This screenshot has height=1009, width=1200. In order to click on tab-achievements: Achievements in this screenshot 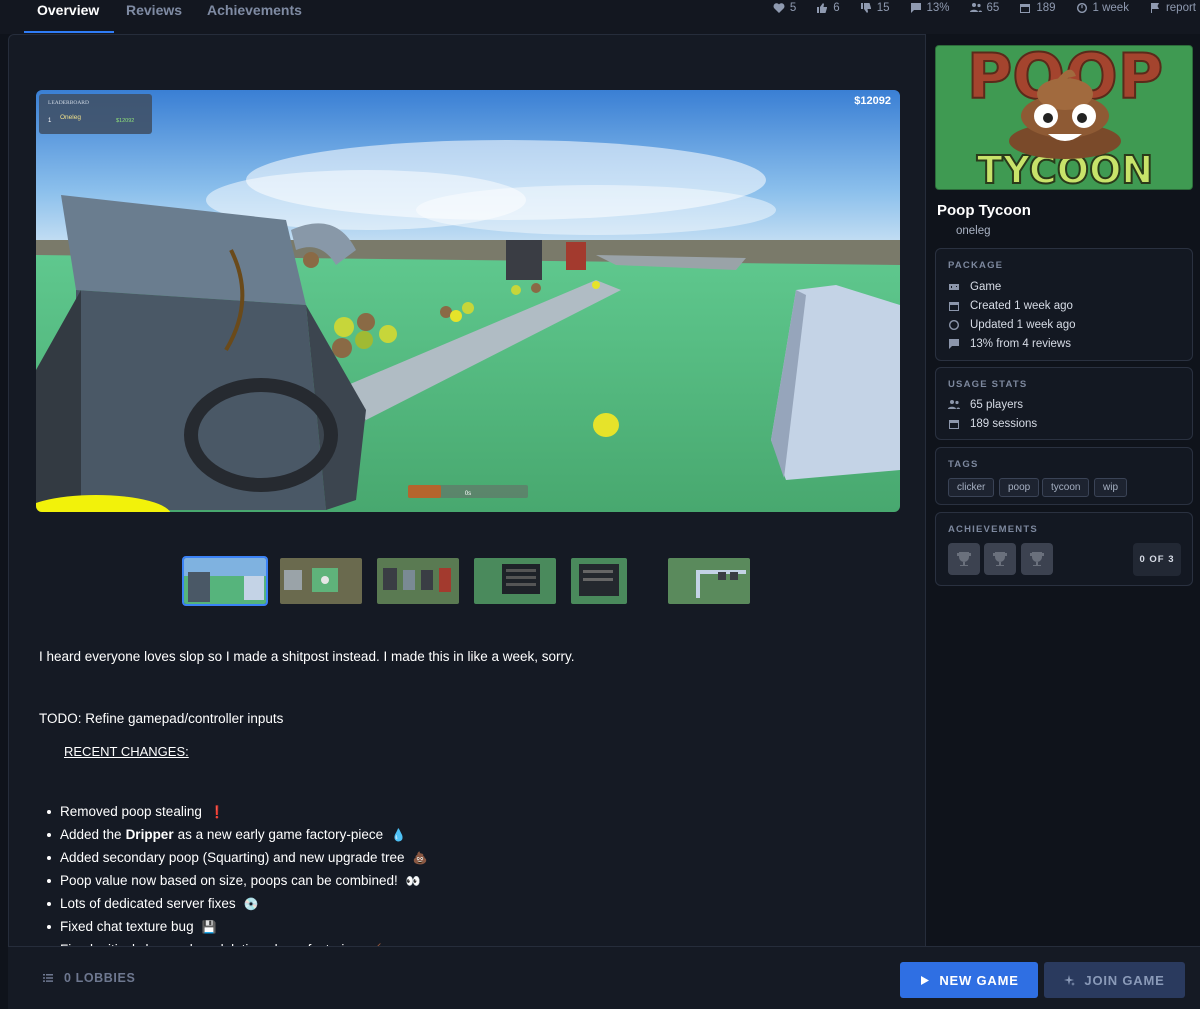, I will do `click(254, 10)`.